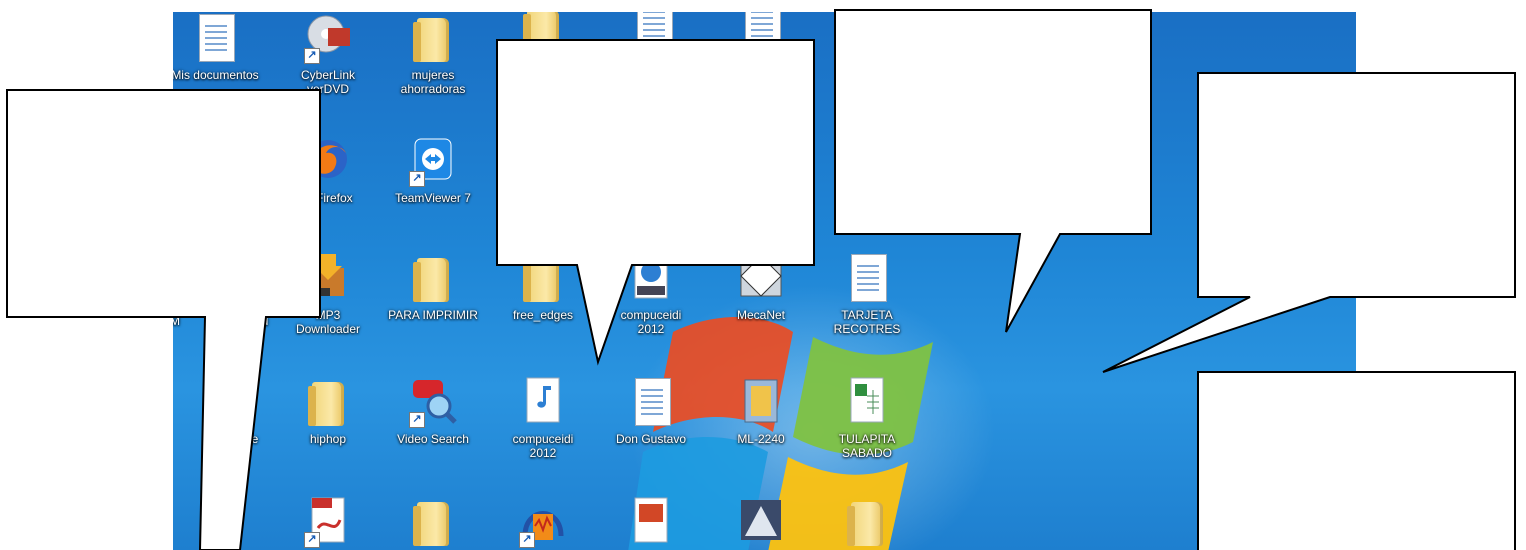 The image size is (1526, 550). I want to click on text-box-bottom-right, so click(1356, 460).